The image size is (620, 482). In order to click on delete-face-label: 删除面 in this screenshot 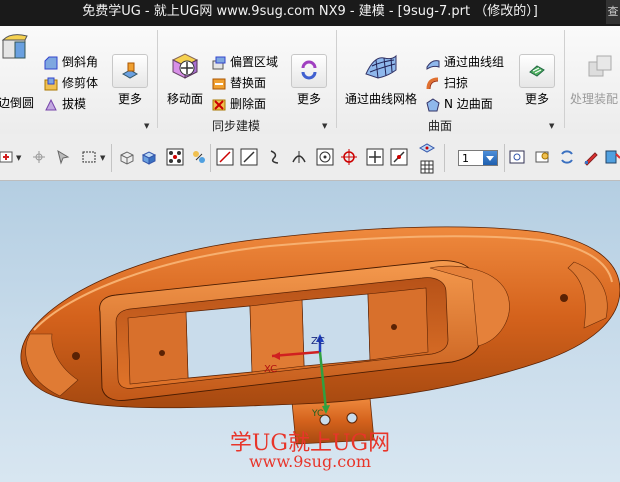, I will do `click(248, 104)`.